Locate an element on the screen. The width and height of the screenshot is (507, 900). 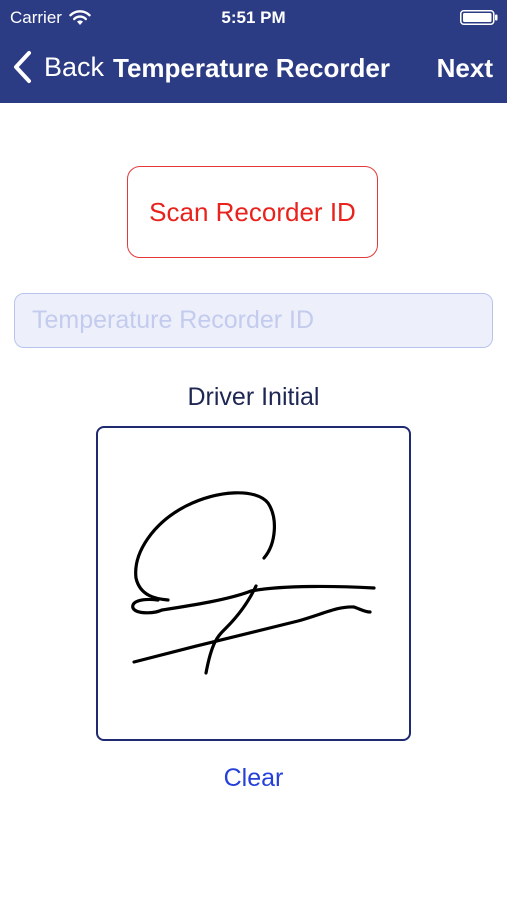
temperature-recorder-id-input is located at coordinates (253, 320).